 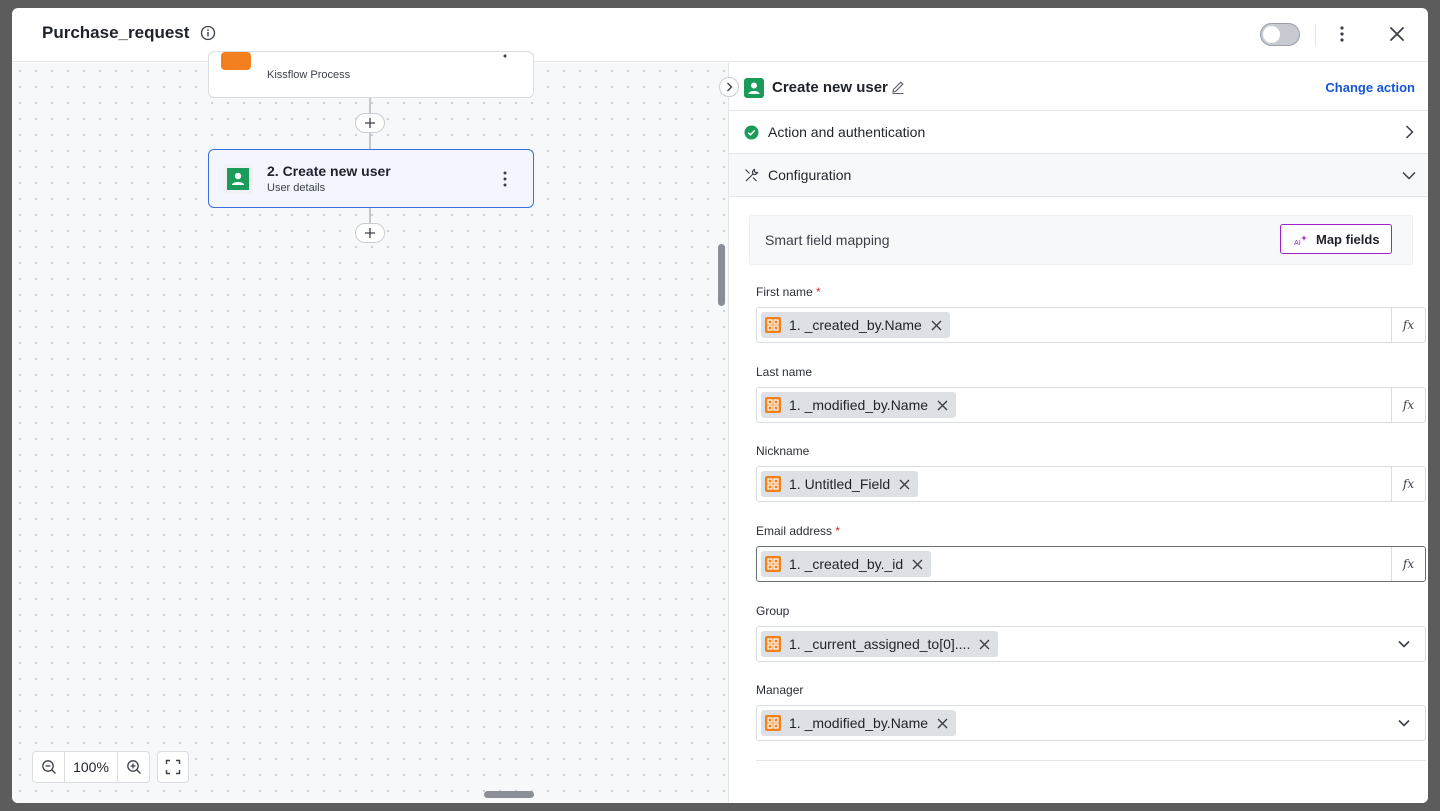 I want to click on chip-label: 1. Untitled_Field, so click(x=840, y=484).